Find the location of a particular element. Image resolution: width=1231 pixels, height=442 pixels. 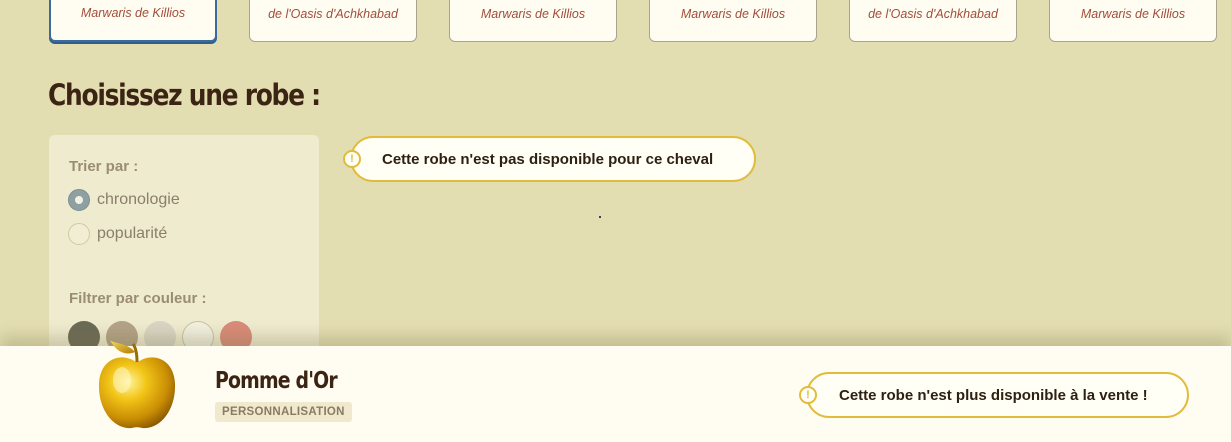

category-badge: PERSONNALISATION is located at coordinates (283, 412).